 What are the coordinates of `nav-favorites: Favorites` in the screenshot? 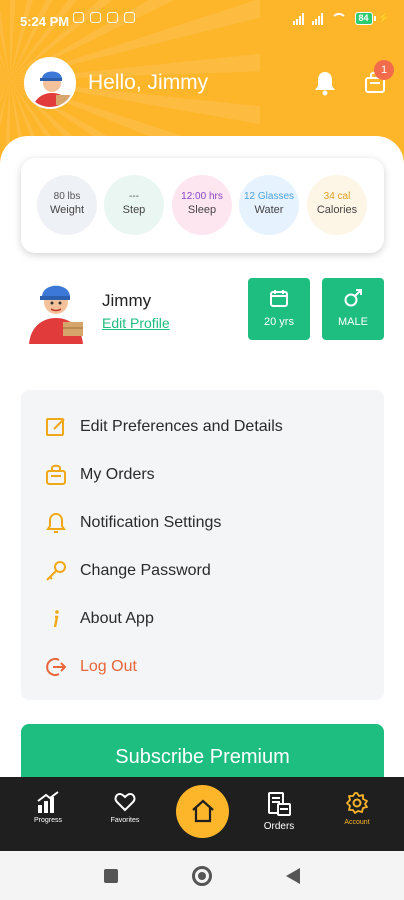 It's located at (125, 807).